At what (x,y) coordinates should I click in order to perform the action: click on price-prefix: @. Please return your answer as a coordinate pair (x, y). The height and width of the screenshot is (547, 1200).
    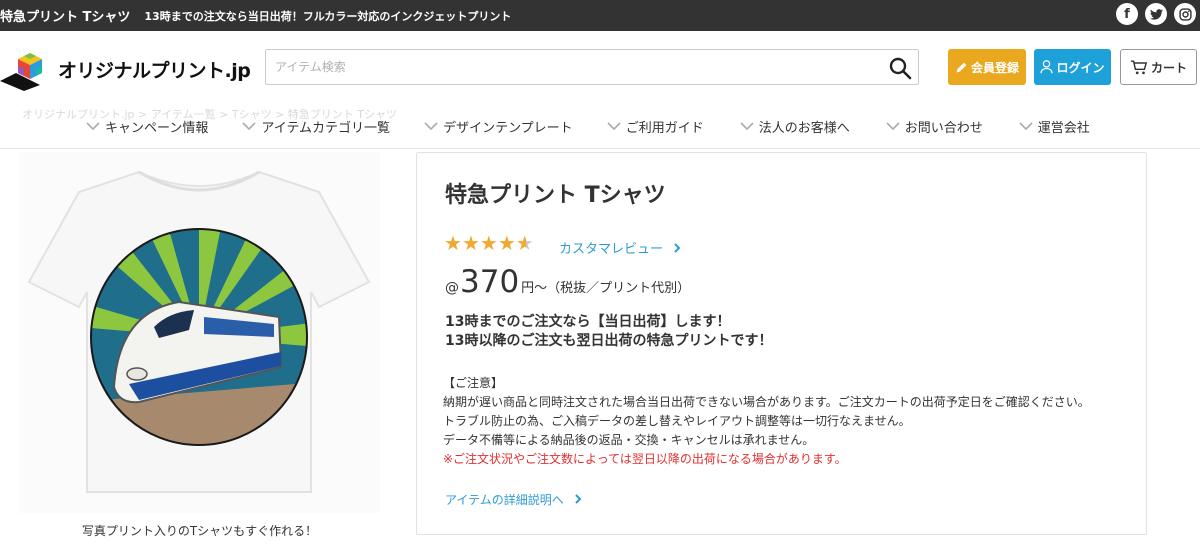
    Looking at the image, I should click on (452, 288).